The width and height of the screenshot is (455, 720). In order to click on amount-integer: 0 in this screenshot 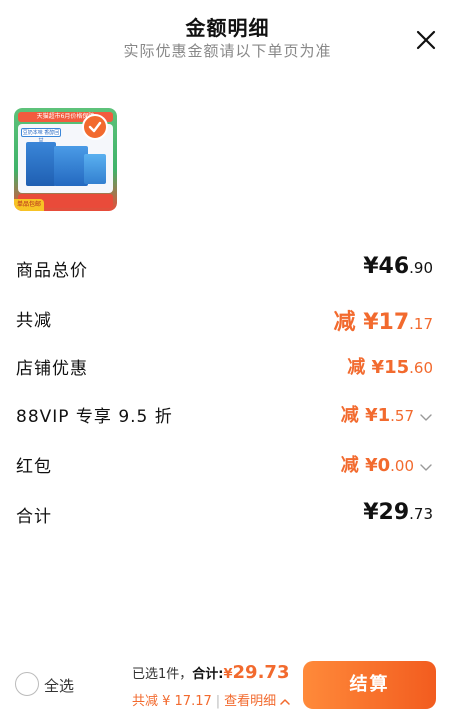, I will do `click(384, 465)`.